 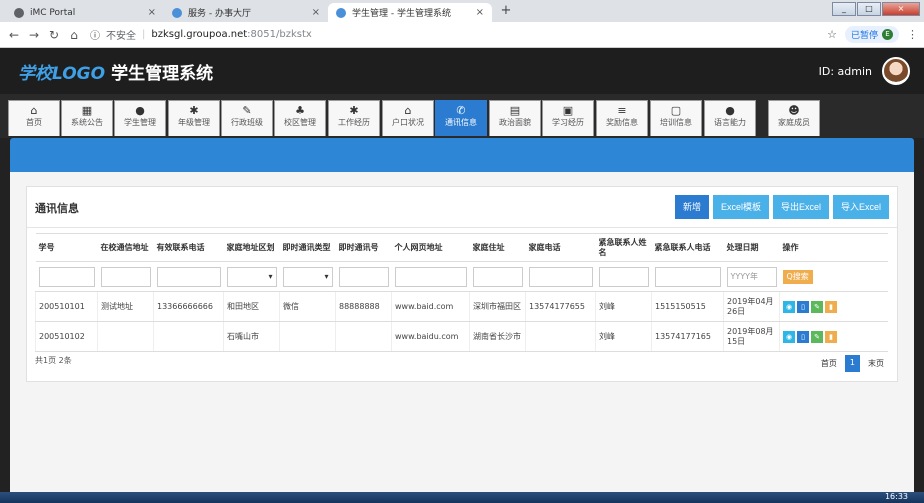 What do you see at coordinates (85, 12) in the screenshot?
I see `browser-tab-imc: iMC Portal ×` at bounding box center [85, 12].